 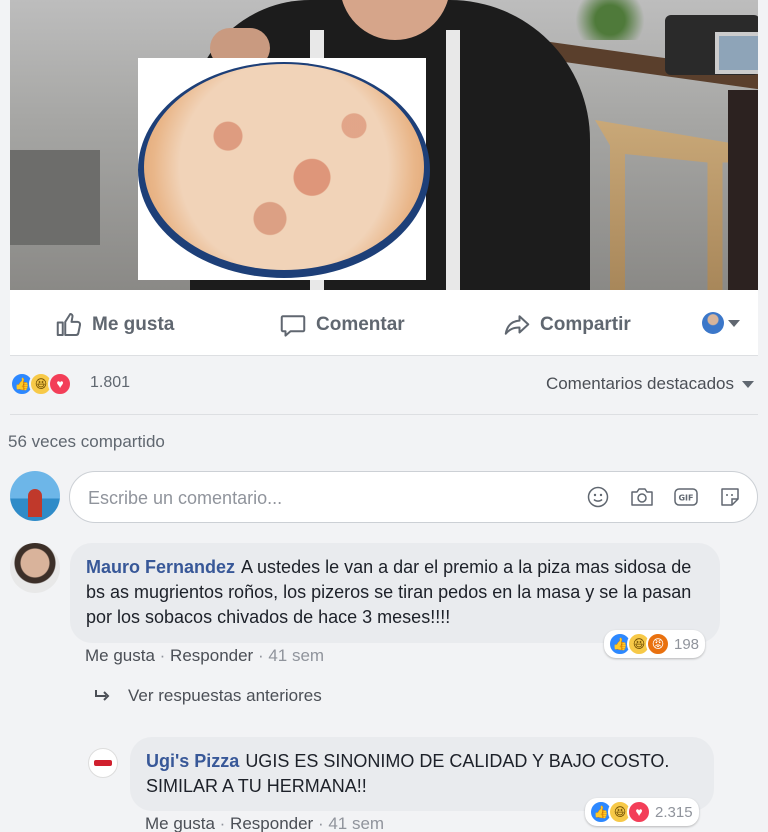 I want to click on gif-icon: GIF, so click(x=686, y=497).